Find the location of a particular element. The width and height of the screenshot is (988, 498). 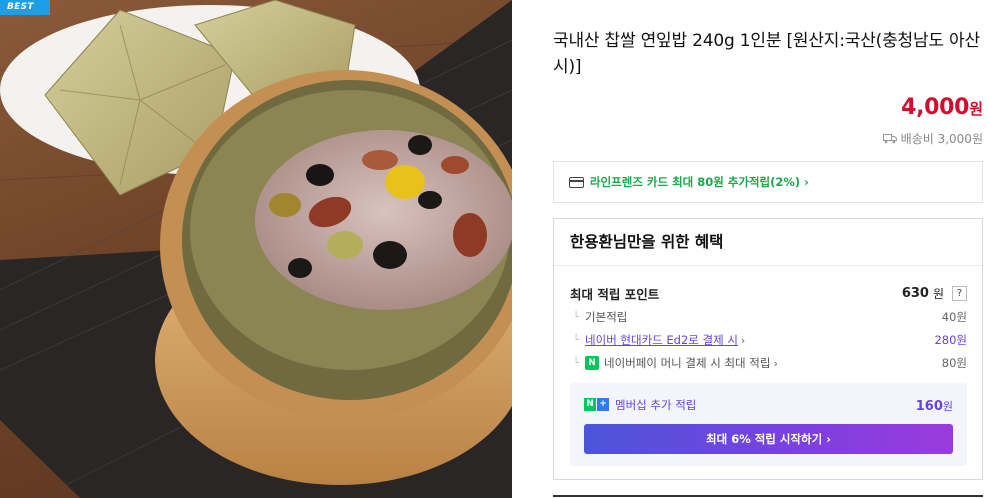

best-badge: BEST is located at coordinates (25, 7).